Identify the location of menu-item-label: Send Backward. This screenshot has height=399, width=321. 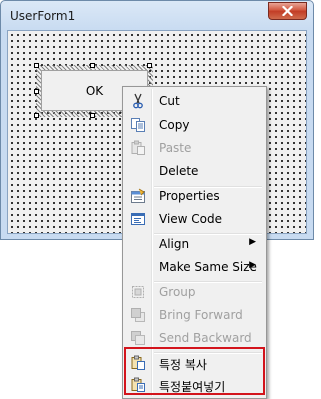
(205, 338).